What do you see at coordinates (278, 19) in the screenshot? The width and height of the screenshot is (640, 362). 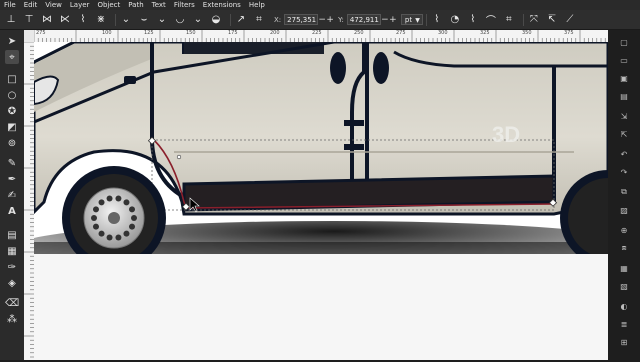 I see `x-label: X:` at bounding box center [278, 19].